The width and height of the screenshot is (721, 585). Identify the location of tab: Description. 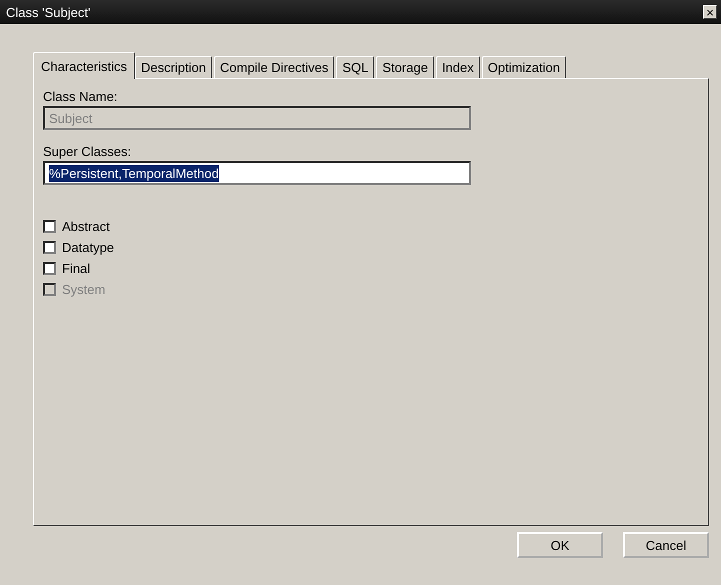
(173, 67).